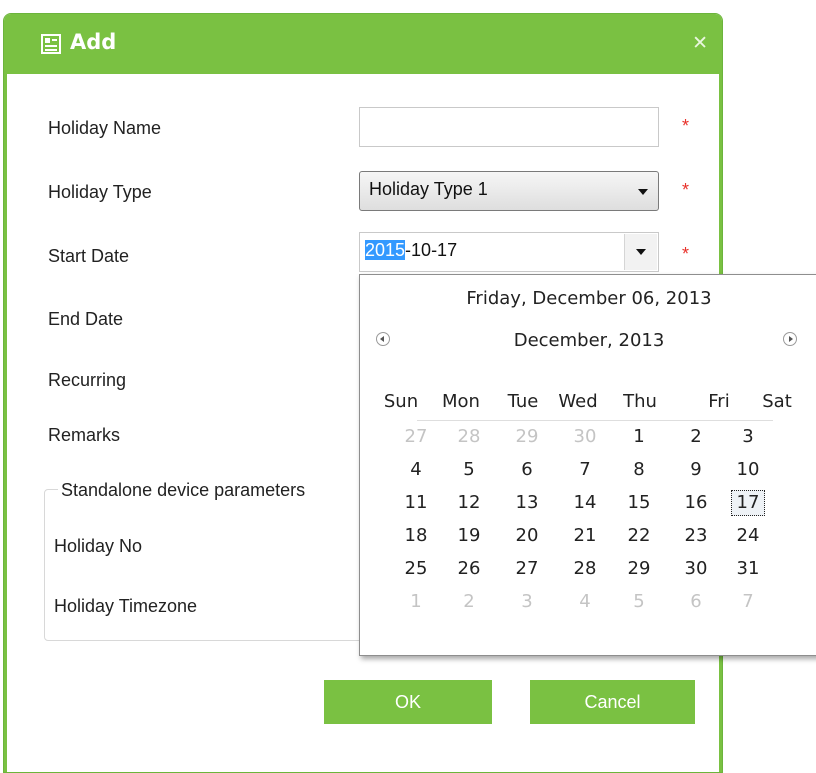 The width and height of the screenshot is (816, 773). What do you see at coordinates (748, 470) in the screenshot?
I see `calendar-day: 10` at bounding box center [748, 470].